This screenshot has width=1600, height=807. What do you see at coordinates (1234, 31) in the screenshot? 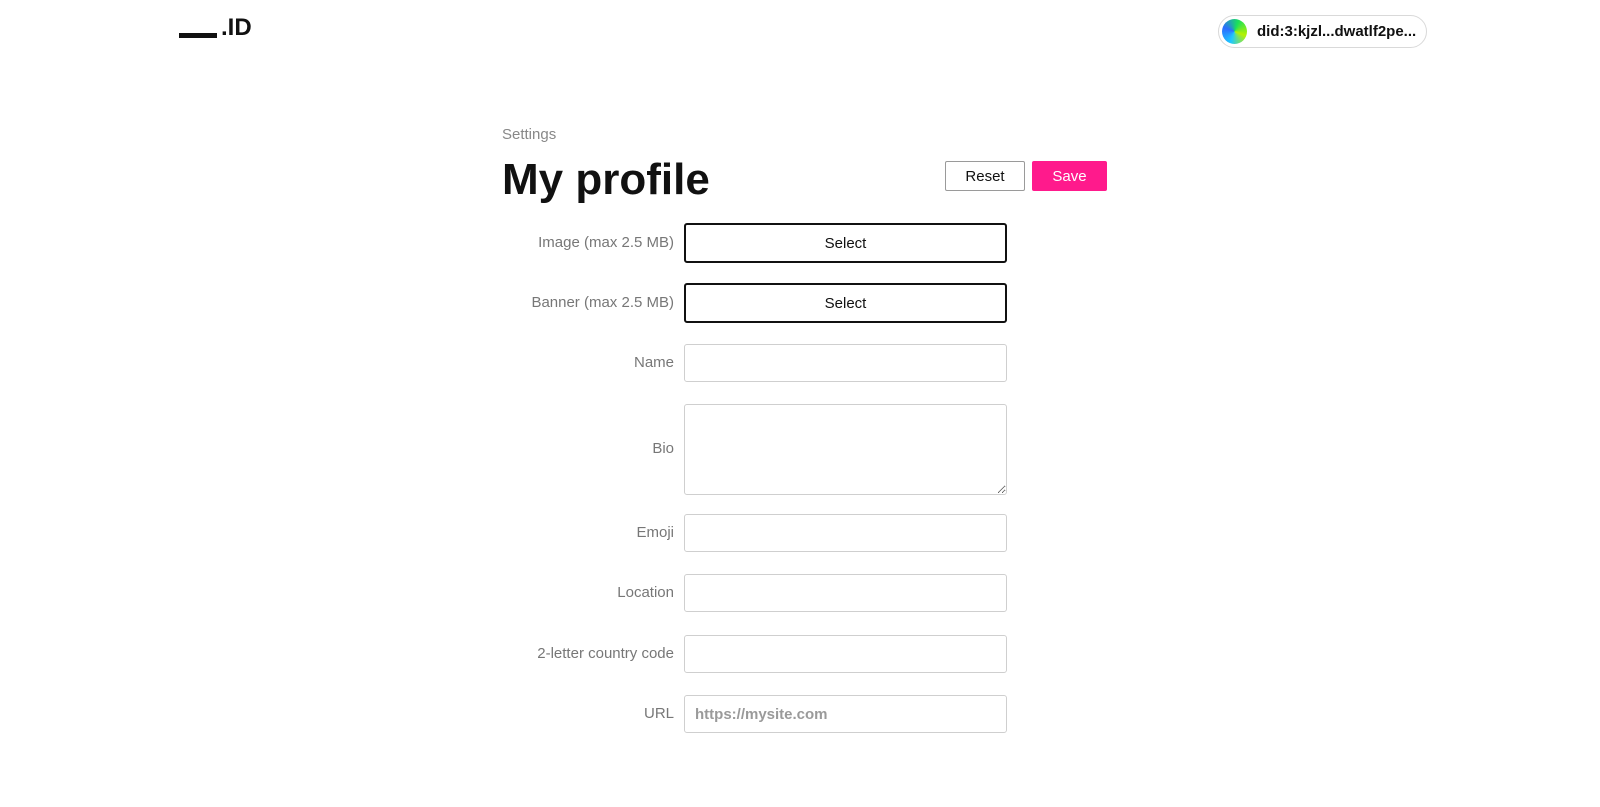
I see `avatar` at bounding box center [1234, 31].